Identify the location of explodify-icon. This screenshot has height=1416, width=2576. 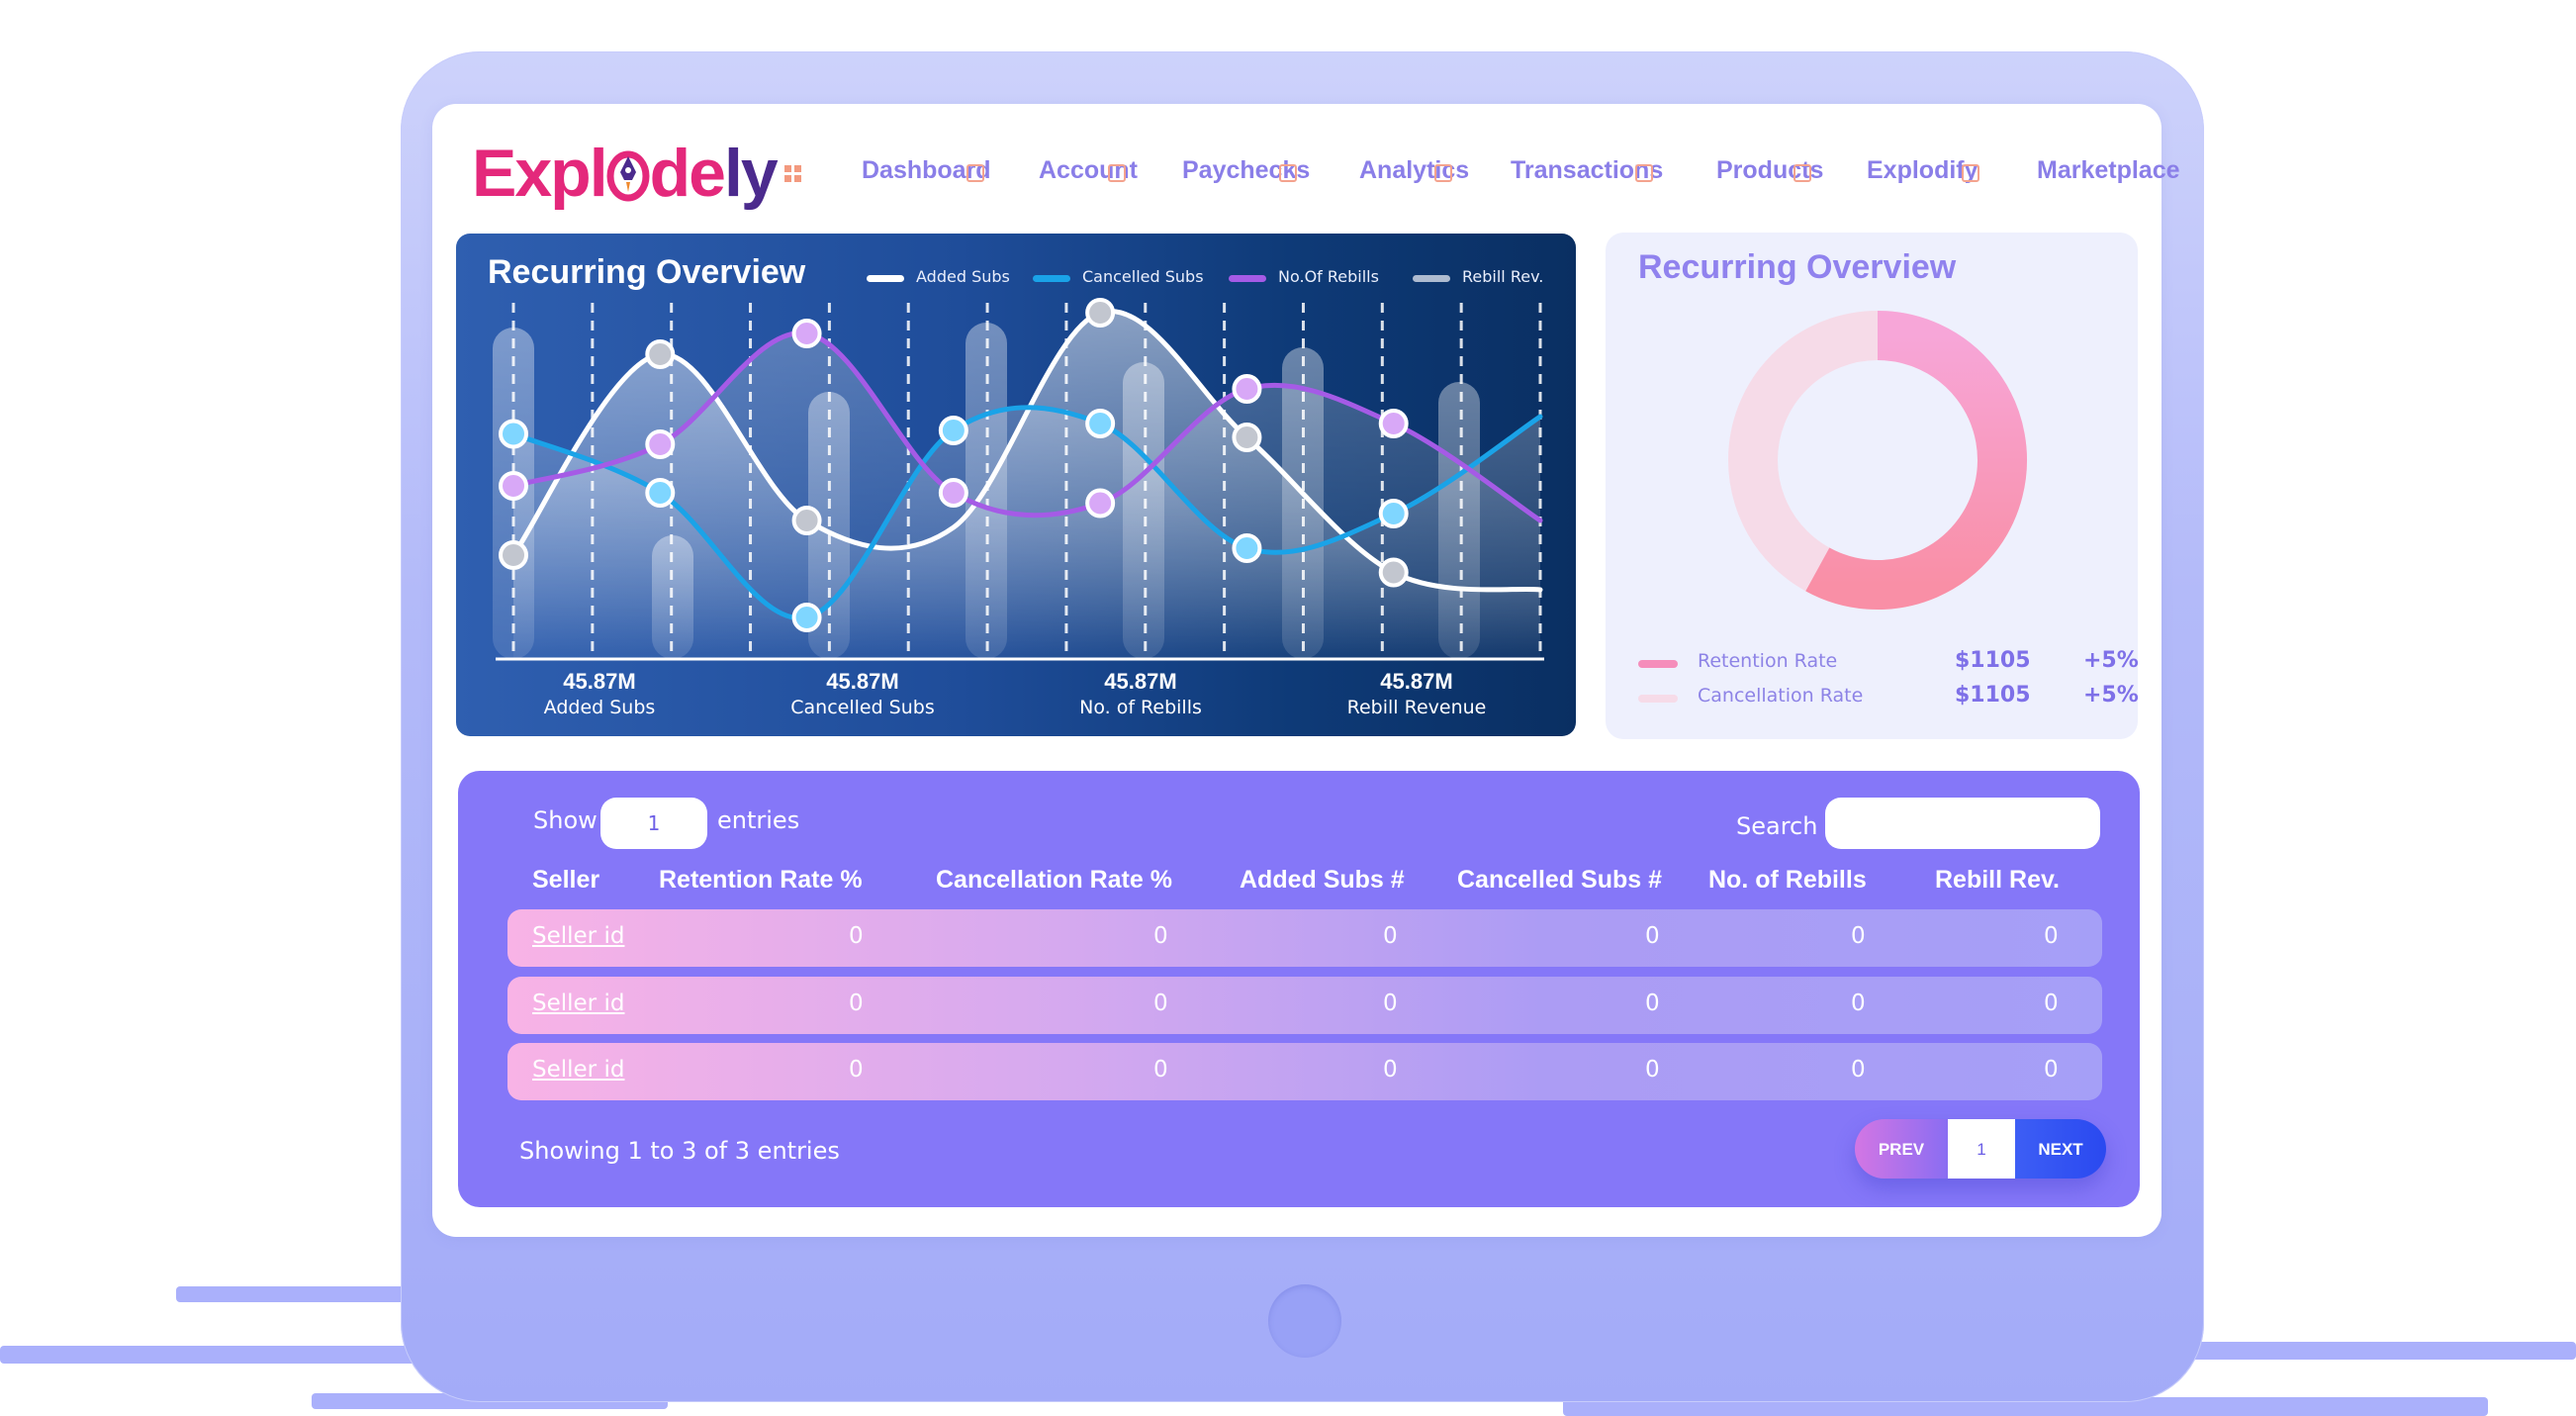
(1971, 173).